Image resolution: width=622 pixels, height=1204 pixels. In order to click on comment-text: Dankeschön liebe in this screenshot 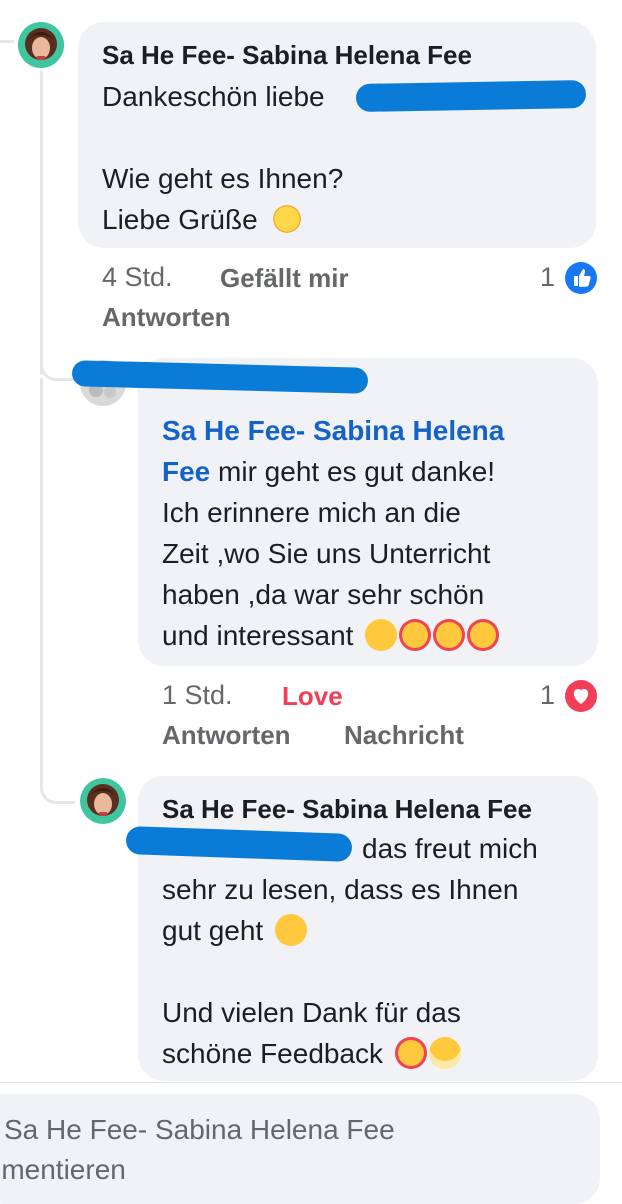, I will do `click(213, 96)`.